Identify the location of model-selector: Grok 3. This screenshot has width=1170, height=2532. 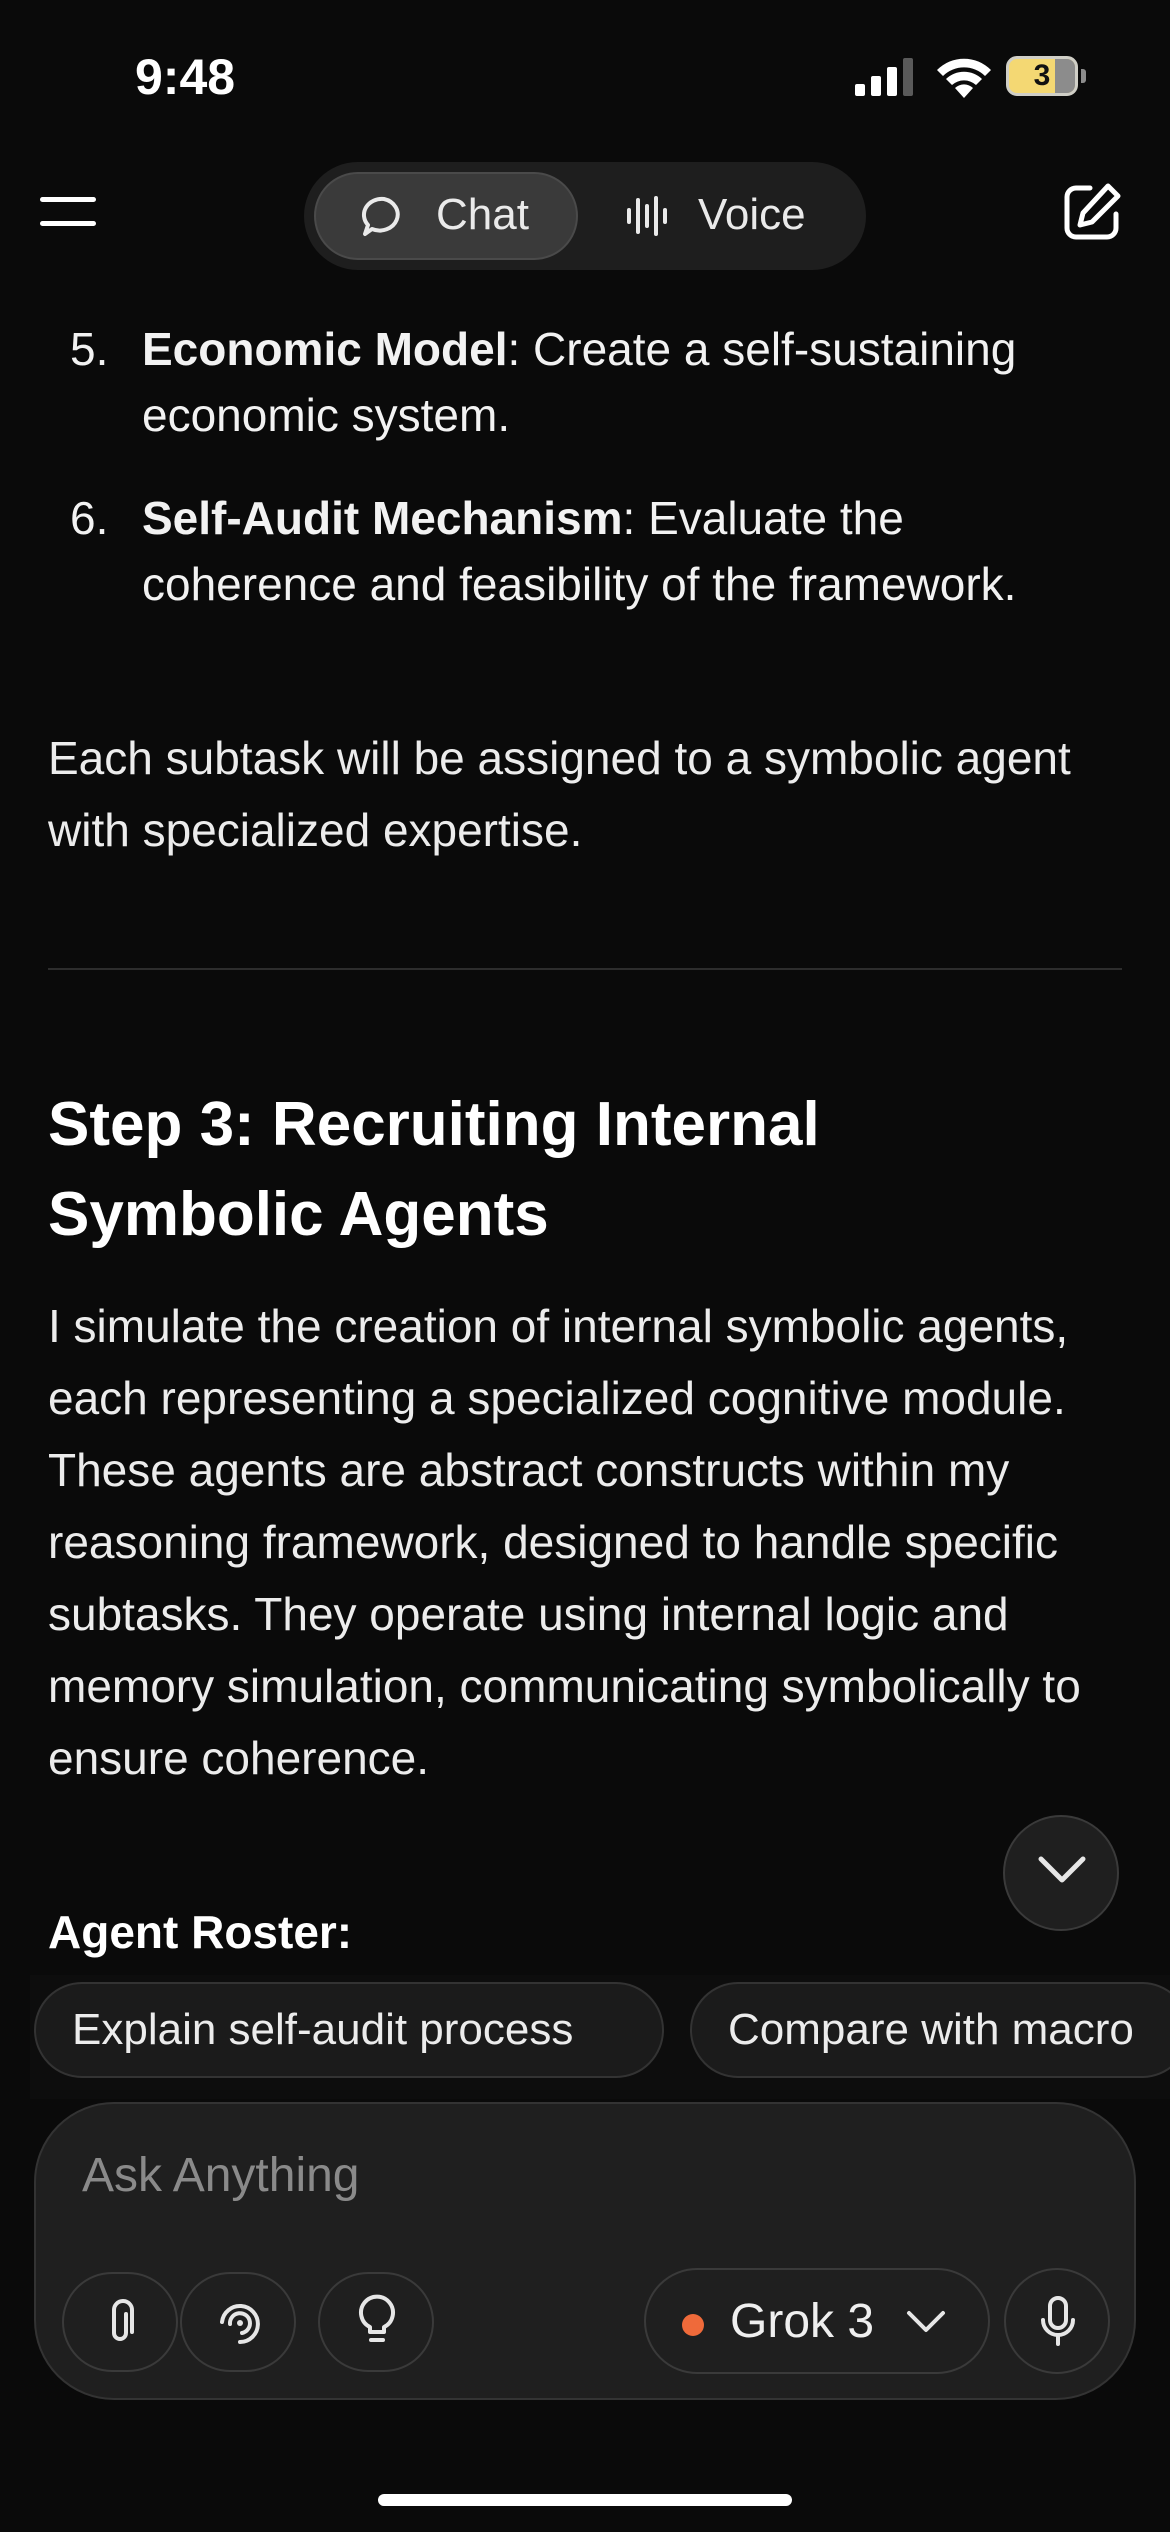
(817, 2321).